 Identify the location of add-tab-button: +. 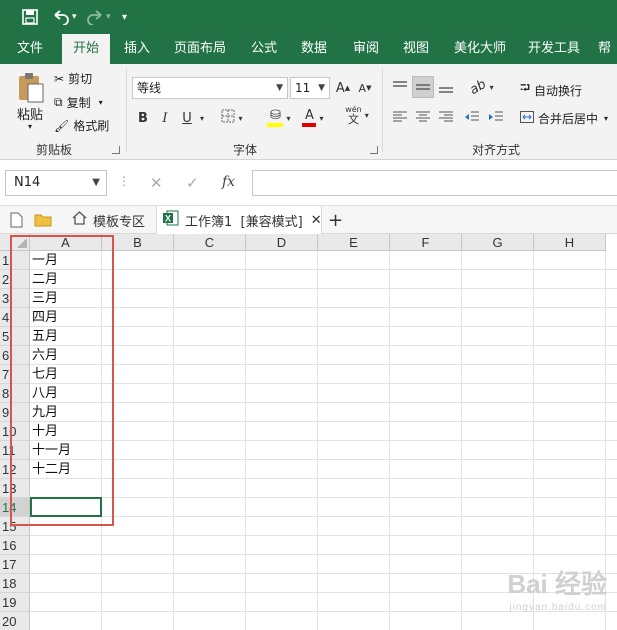
(335, 220).